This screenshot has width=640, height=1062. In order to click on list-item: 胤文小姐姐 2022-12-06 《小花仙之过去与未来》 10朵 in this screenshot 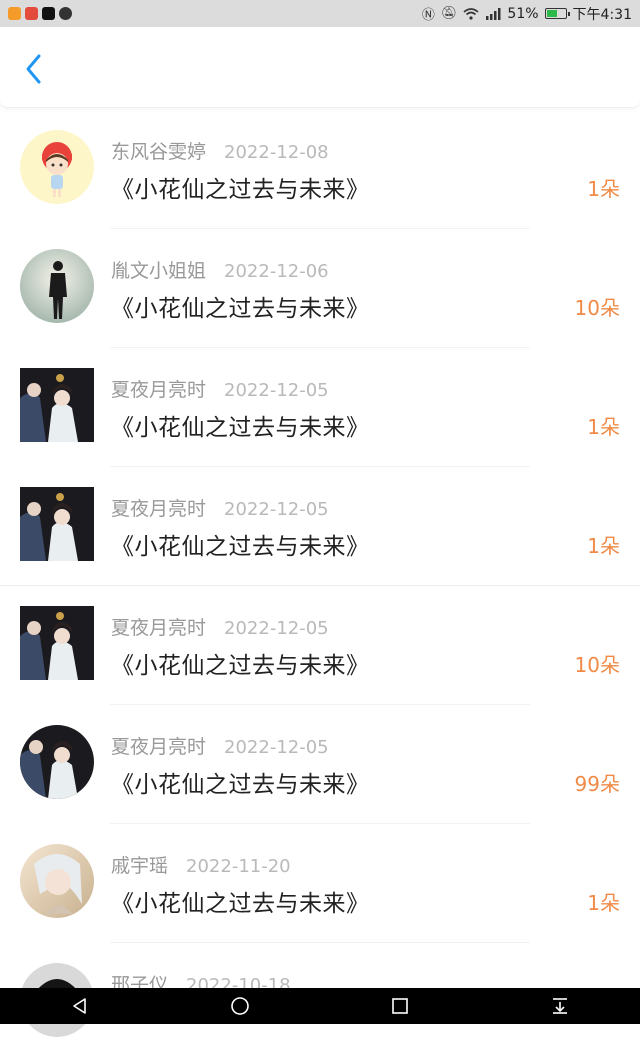, I will do `click(320, 288)`.